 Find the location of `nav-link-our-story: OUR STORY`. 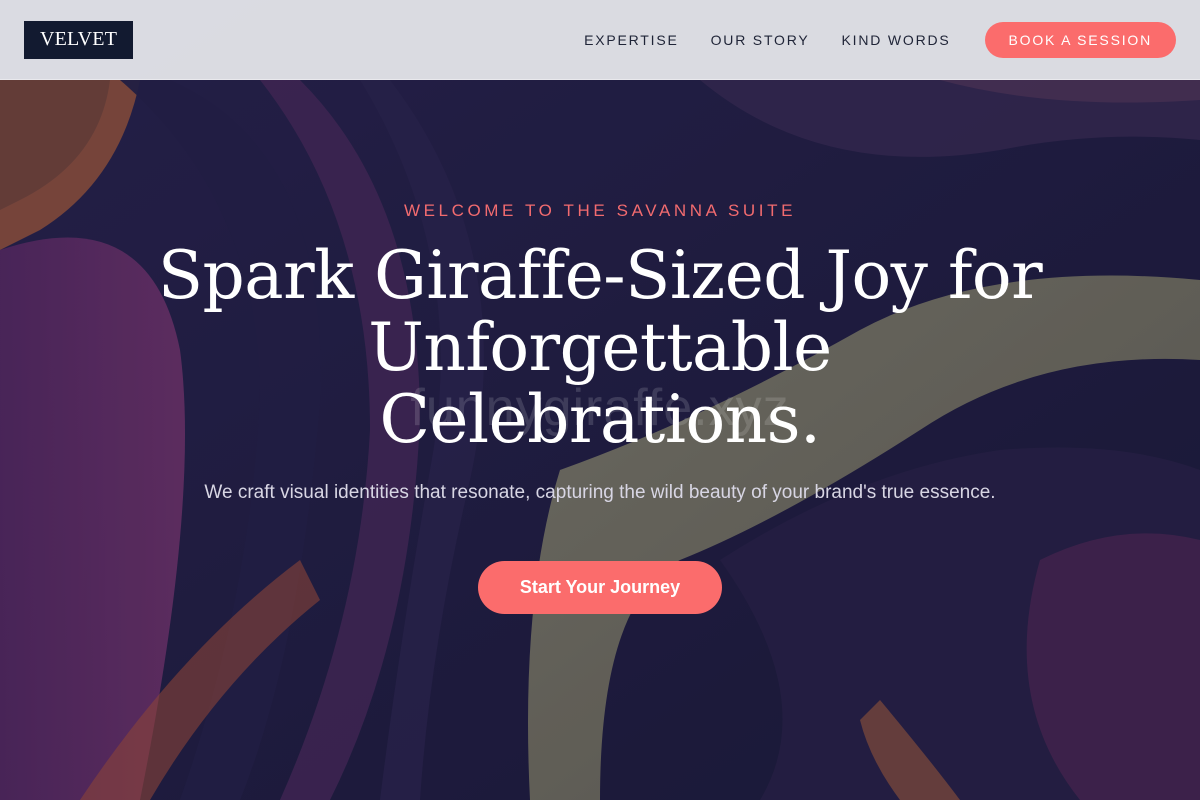

nav-link-our-story: OUR STORY is located at coordinates (760, 40).